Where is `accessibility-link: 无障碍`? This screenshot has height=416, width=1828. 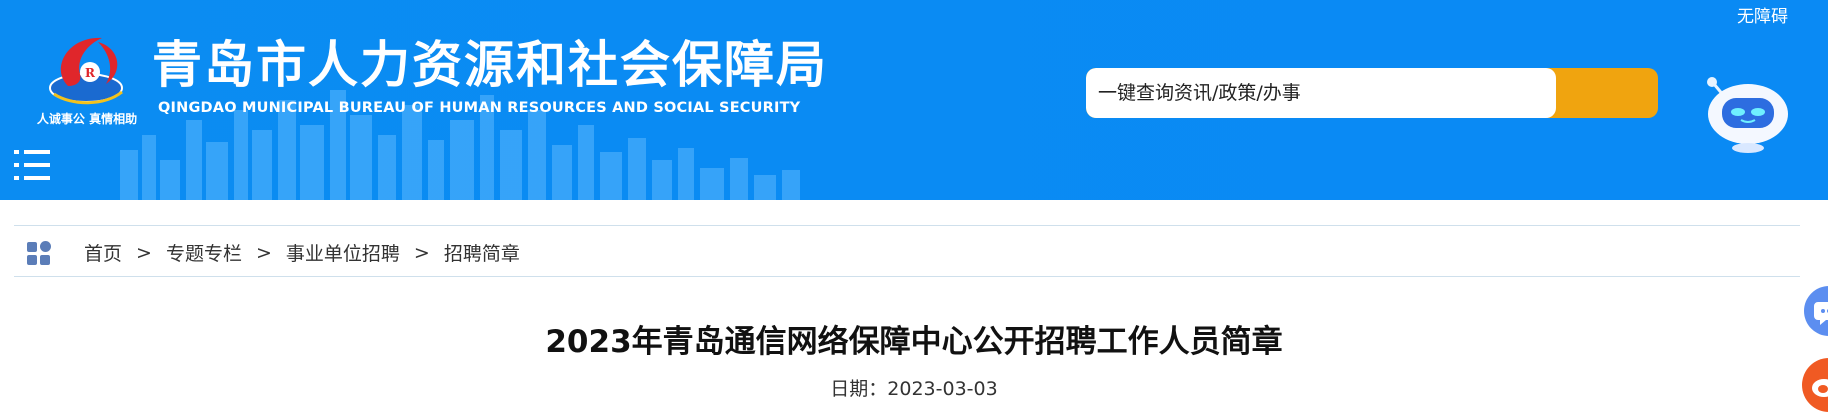
accessibility-link: 无障碍 is located at coordinates (1762, 14).